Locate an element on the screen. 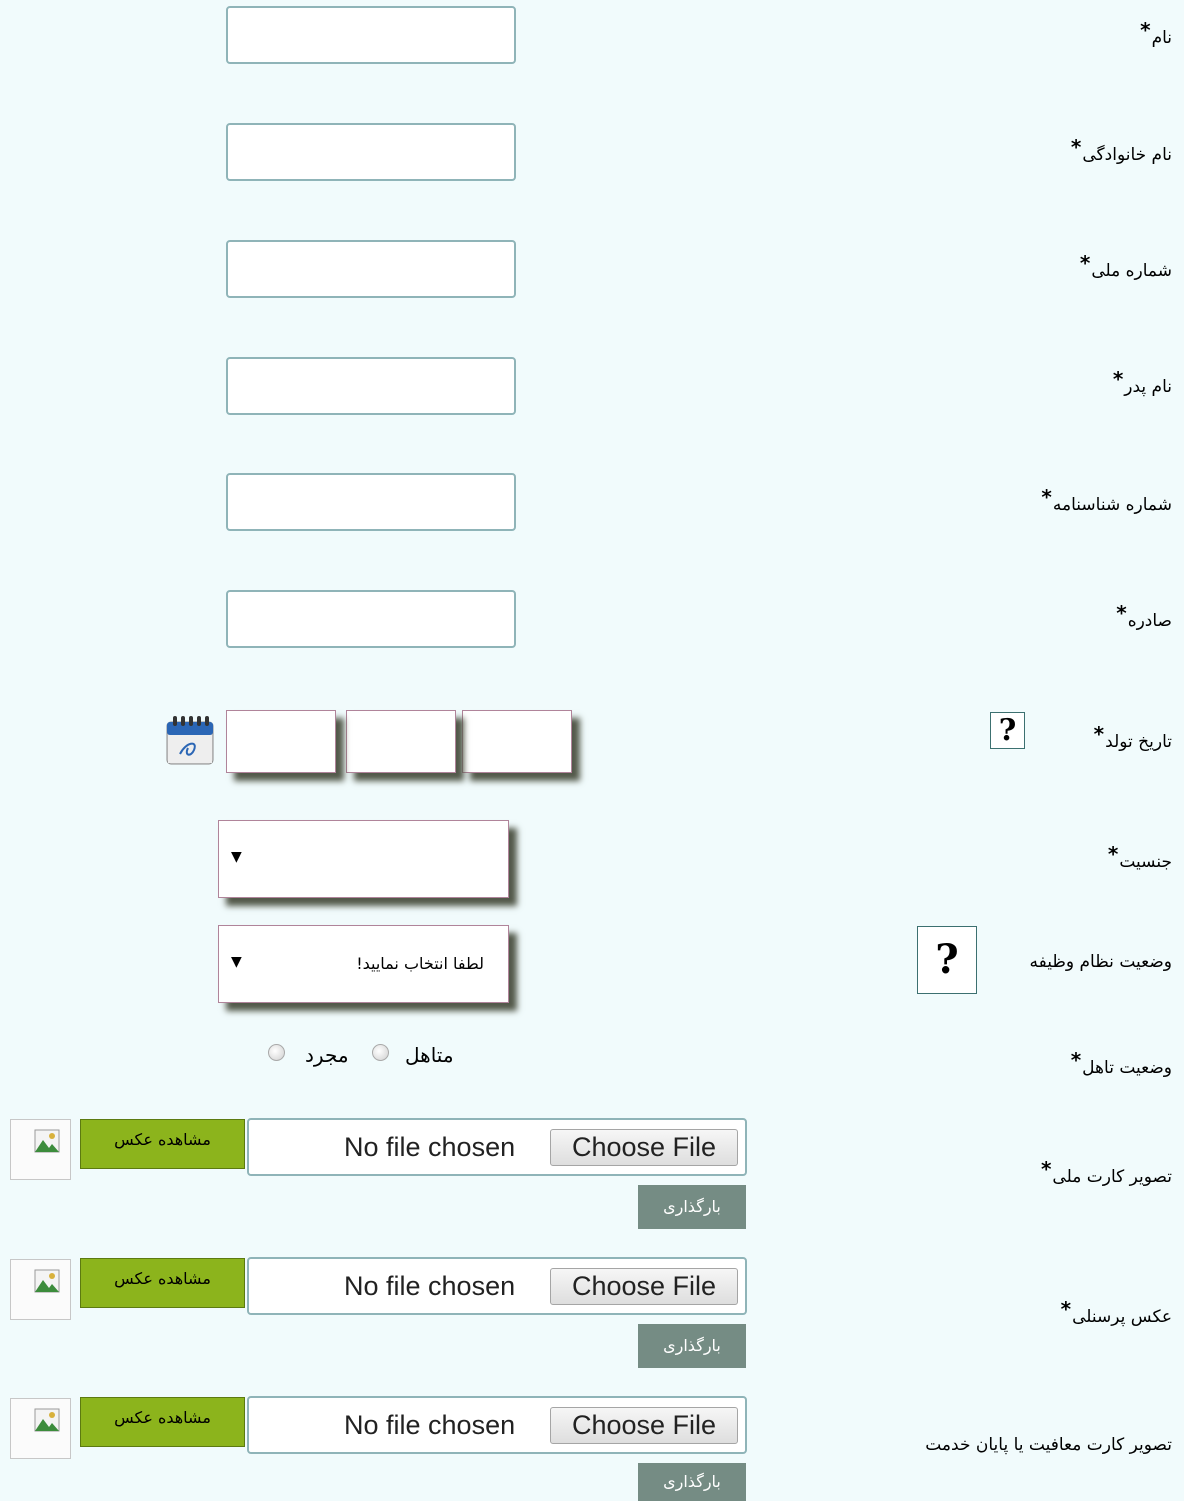  personnel-photo-upload-button: بارگذاری is located at coordinates (692, 1346).